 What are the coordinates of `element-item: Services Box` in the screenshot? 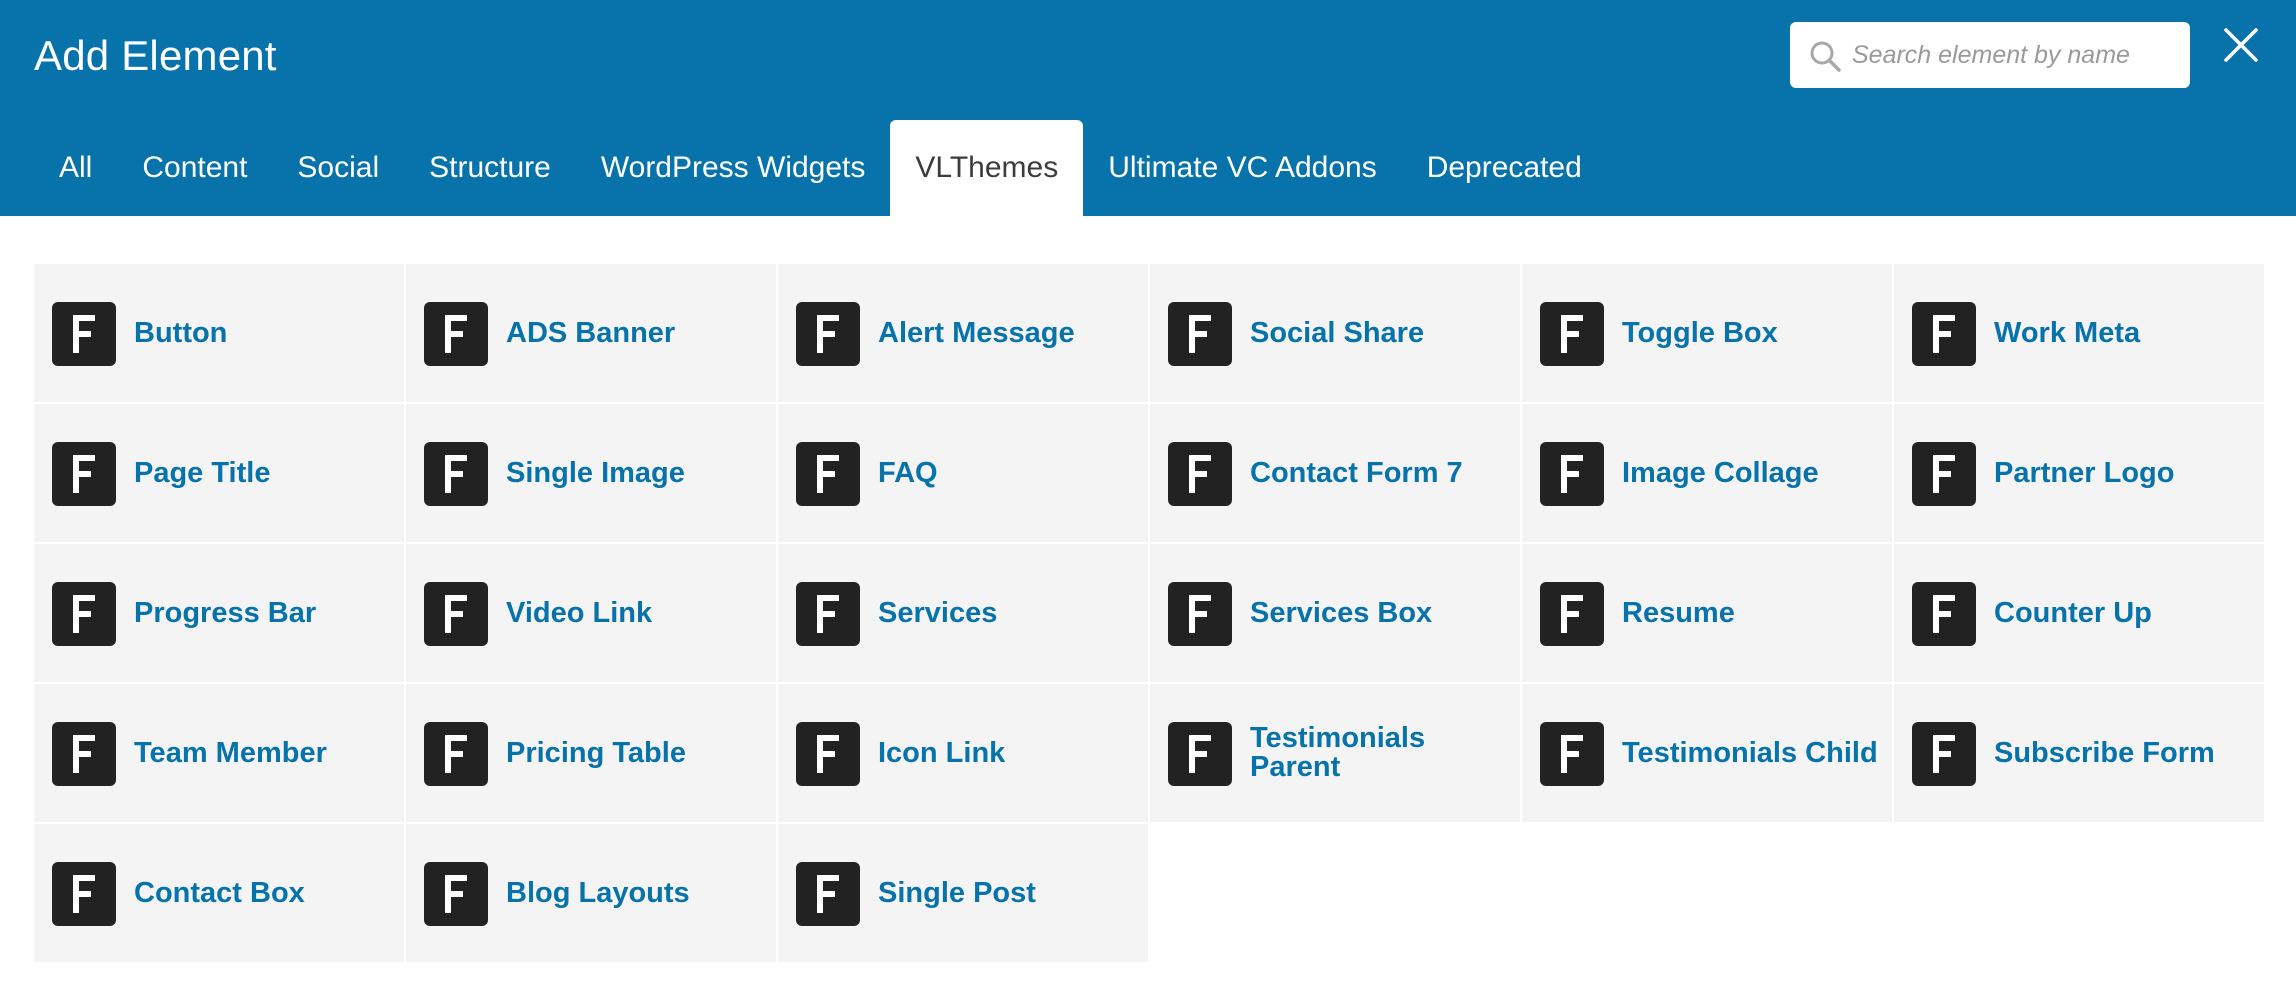 It's located at (1335, 613).